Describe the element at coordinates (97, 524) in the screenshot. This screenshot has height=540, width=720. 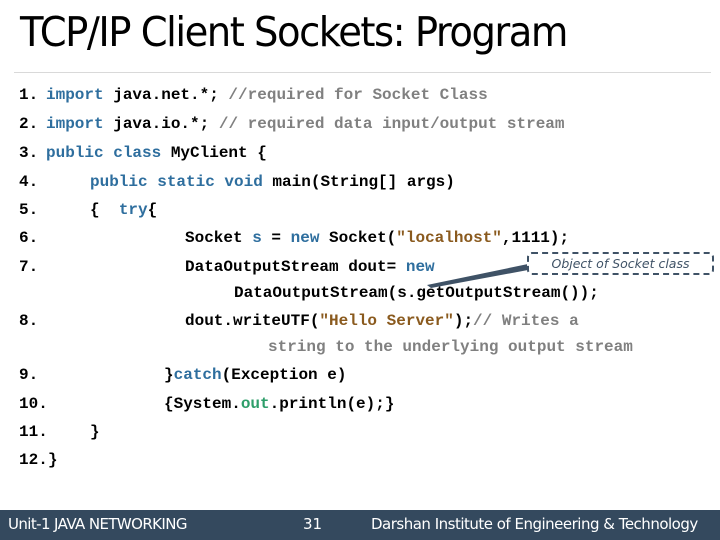
I see `footer-unit: Unit-1 JAVA NETWORKING` at that location.